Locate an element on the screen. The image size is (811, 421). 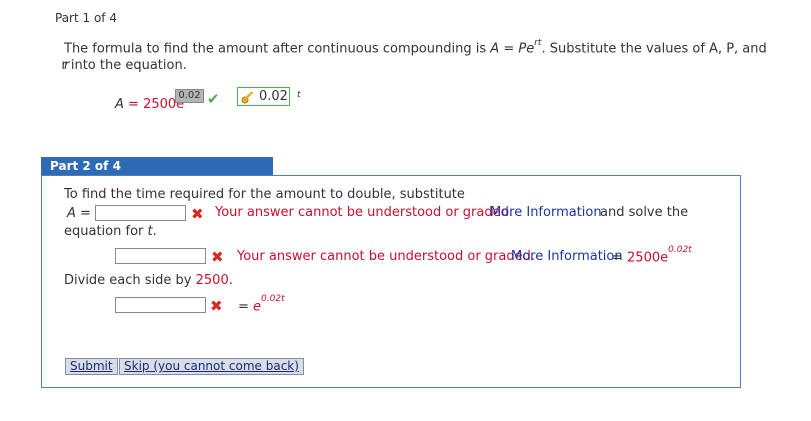
more-information-link-2: More Information is located at coordinates (567, 256).